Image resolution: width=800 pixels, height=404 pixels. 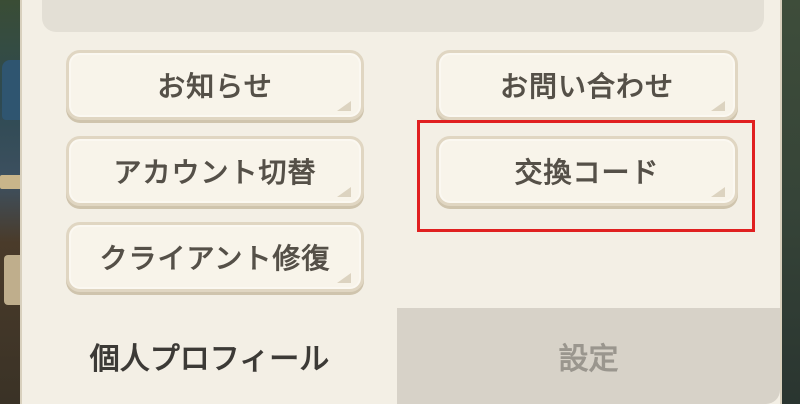 I want to click on client-repair-button-label: クライアント修復, so click(x=215, y=258).